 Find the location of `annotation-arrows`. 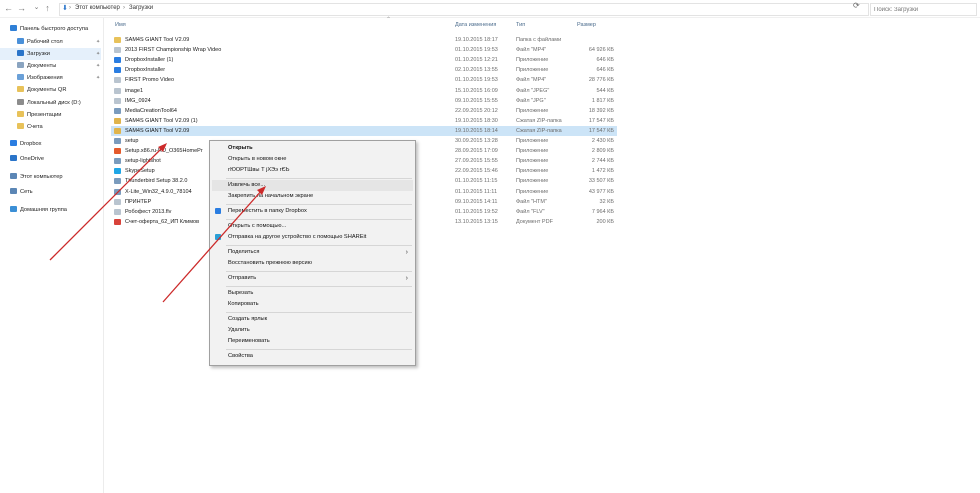

annotation-arrows is located at coordinates (157, 223).